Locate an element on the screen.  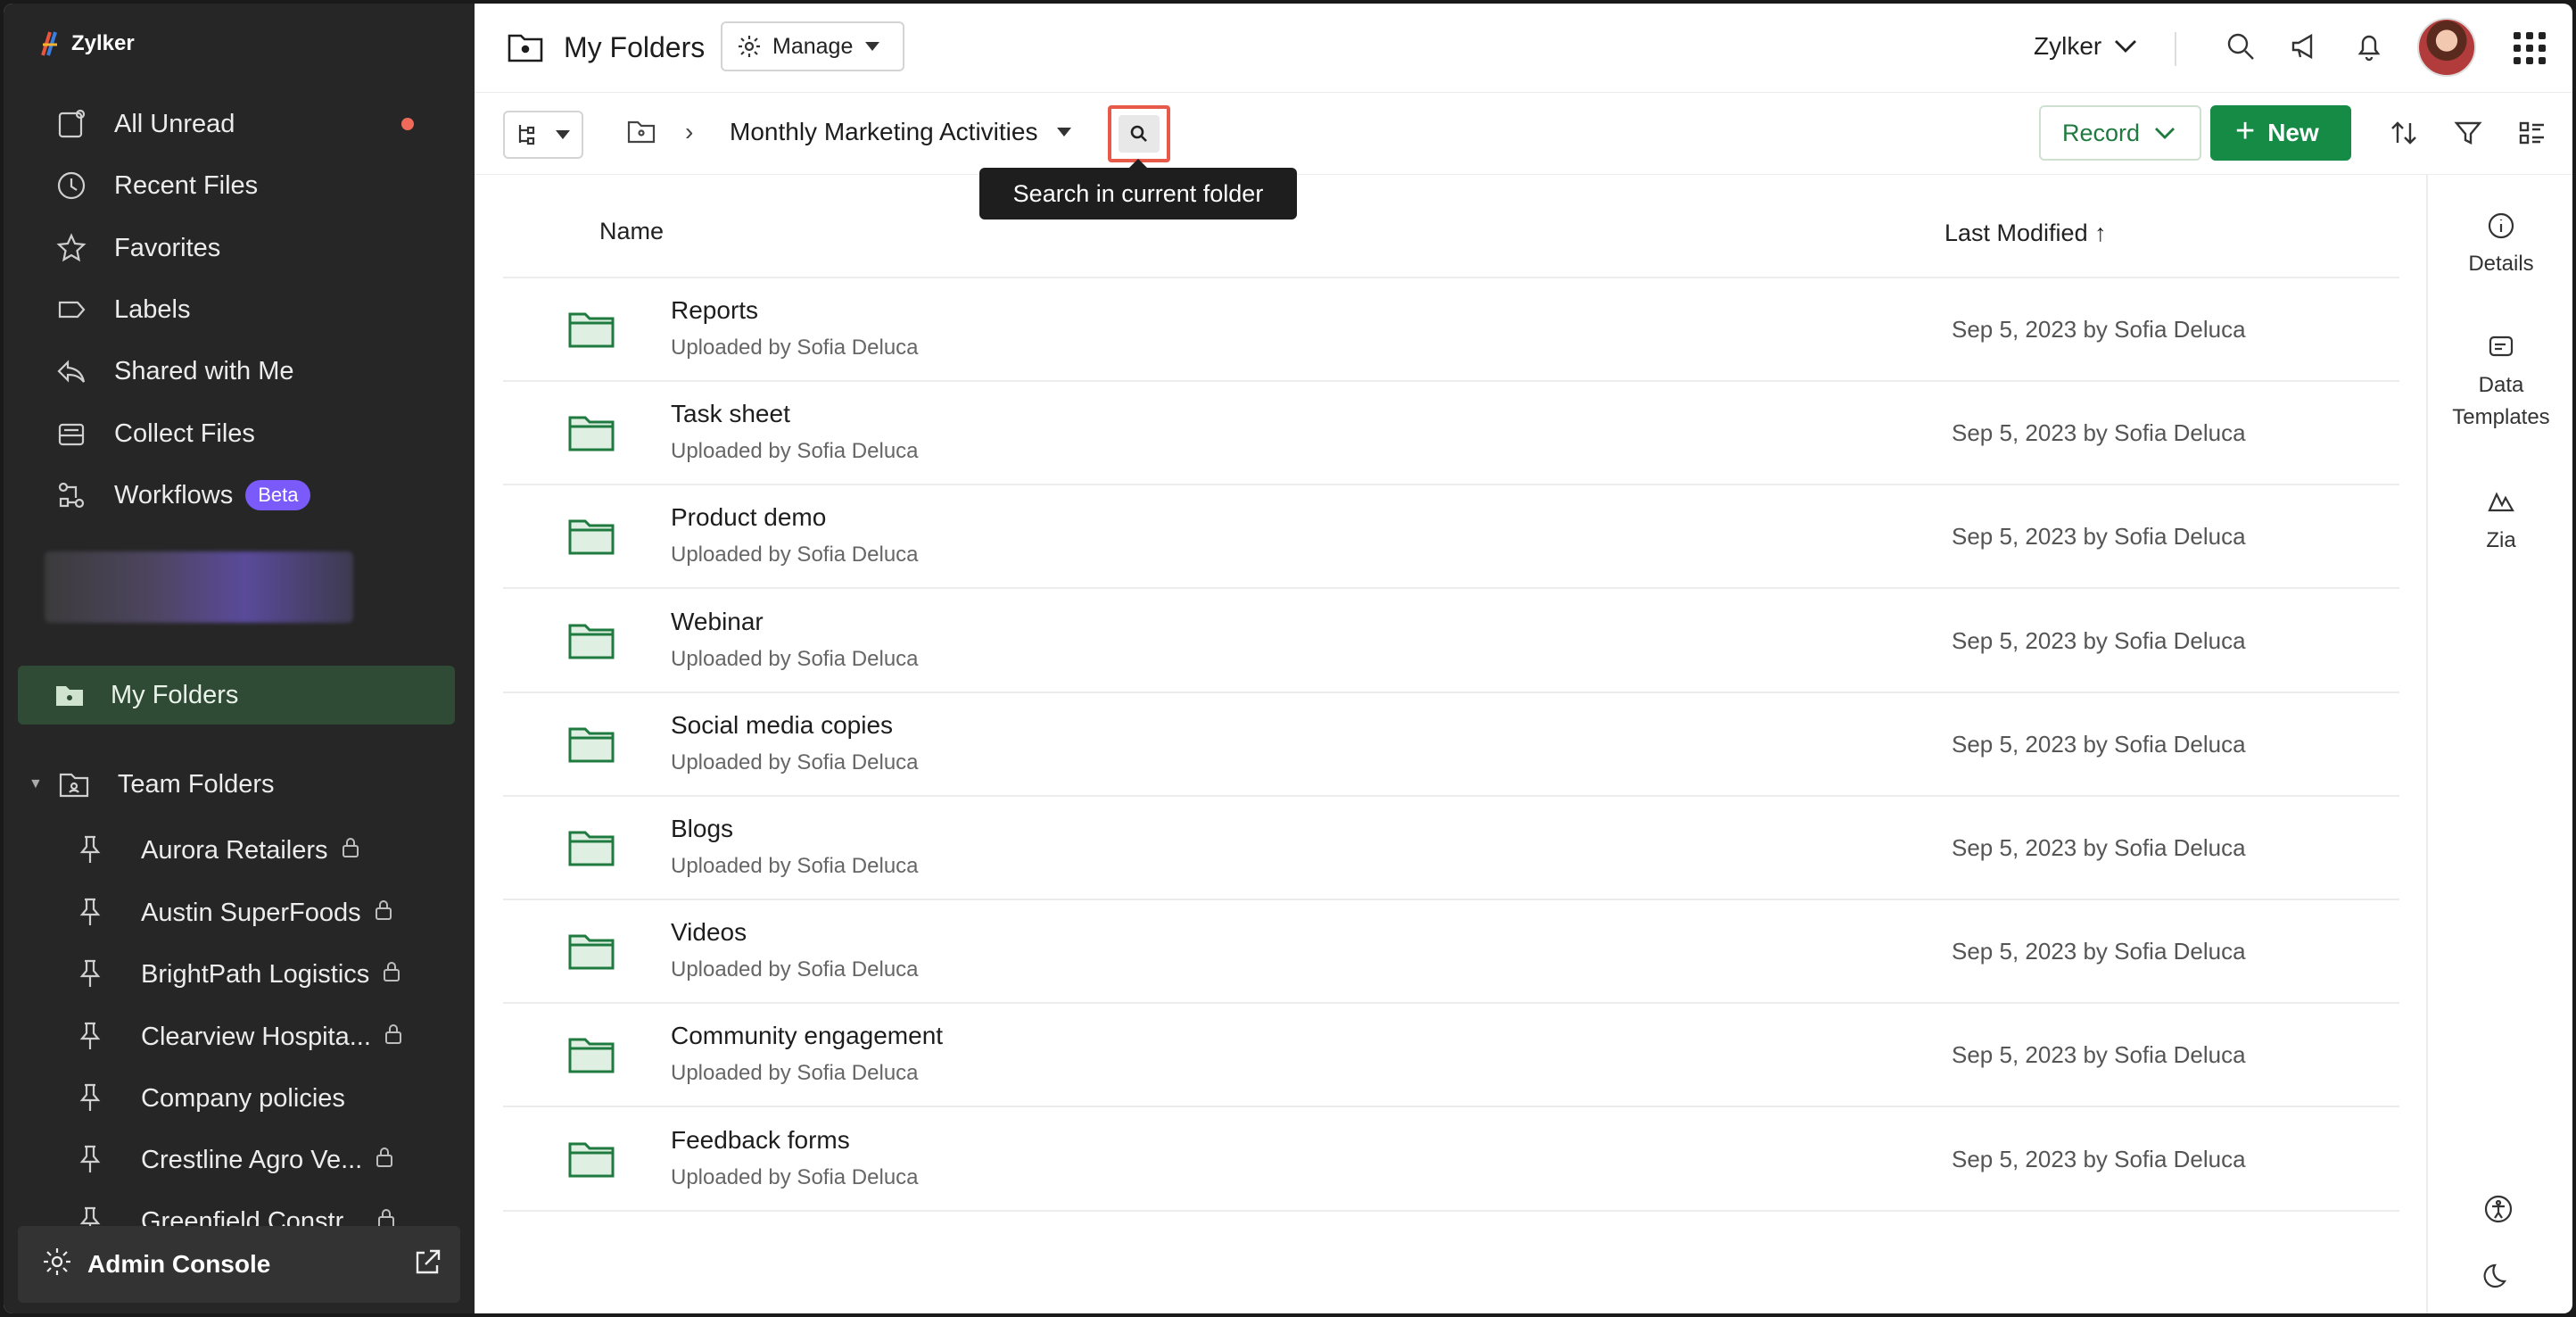
folder-name: Videos is located at coordinates (709, 932).